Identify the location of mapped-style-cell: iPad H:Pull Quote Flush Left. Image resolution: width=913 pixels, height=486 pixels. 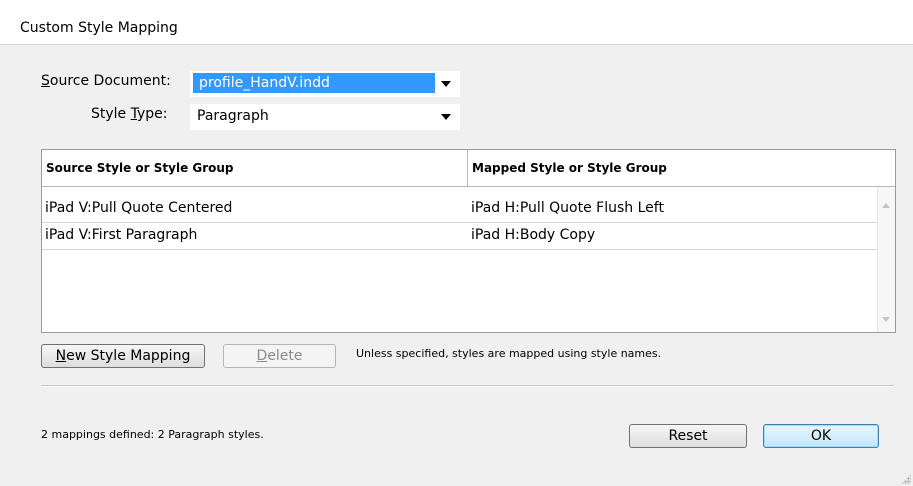
(567, 208).